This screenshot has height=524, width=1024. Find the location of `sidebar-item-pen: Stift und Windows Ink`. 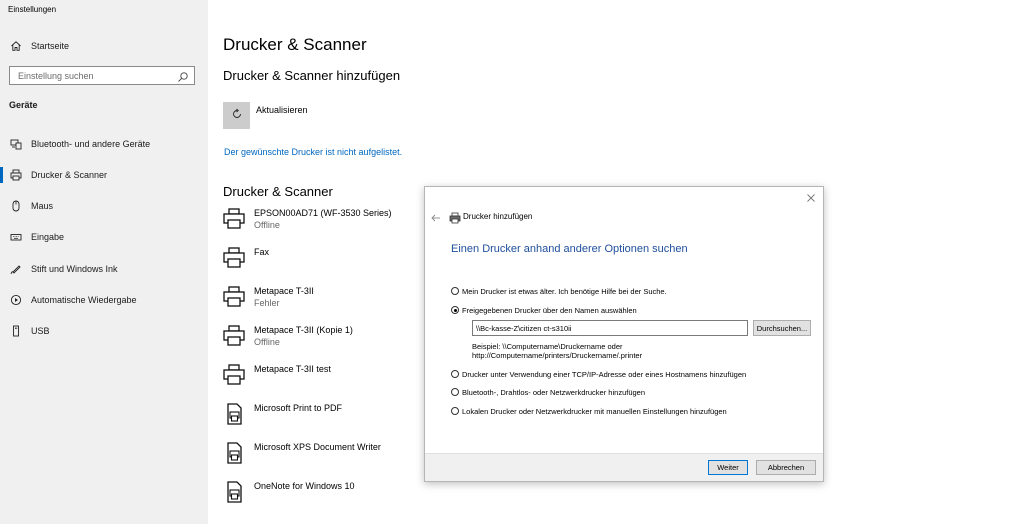

sidebar-item-pen: Stift und Windows Ink is located at coordinates (104, 269).